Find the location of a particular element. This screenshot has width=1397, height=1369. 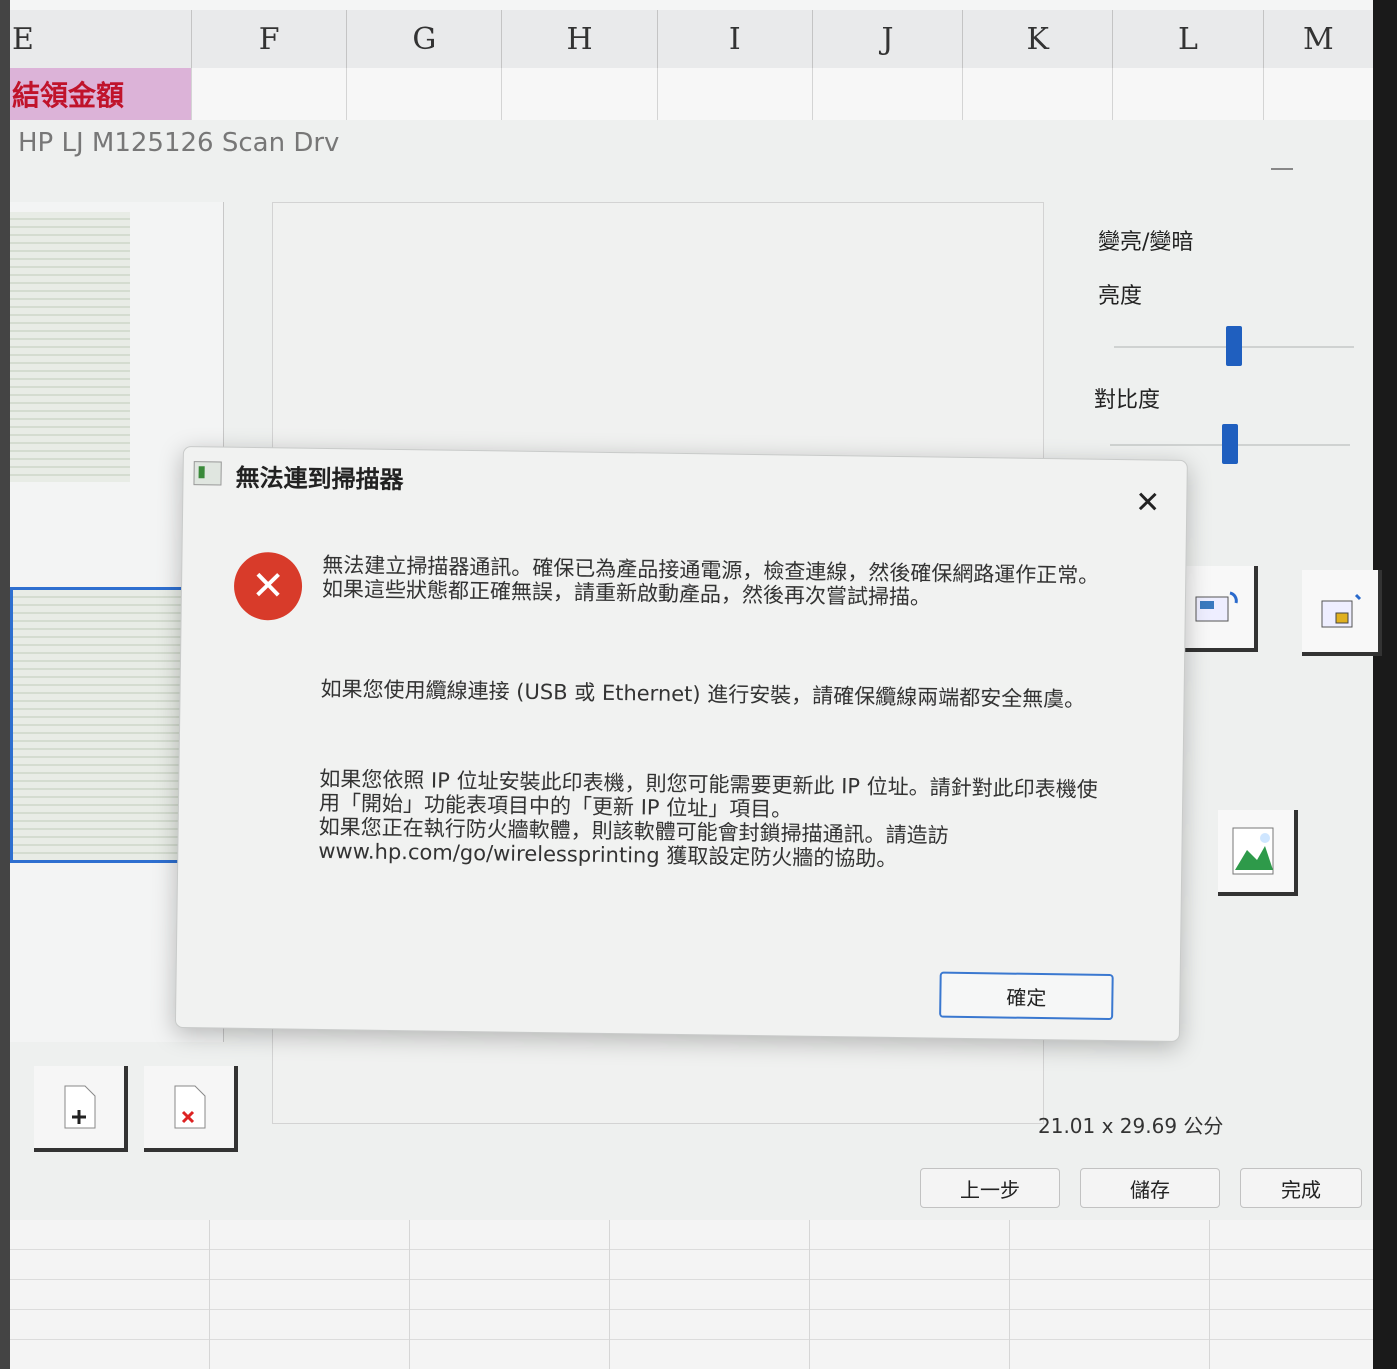

minimize-button is located at coordinates (1282, 169).